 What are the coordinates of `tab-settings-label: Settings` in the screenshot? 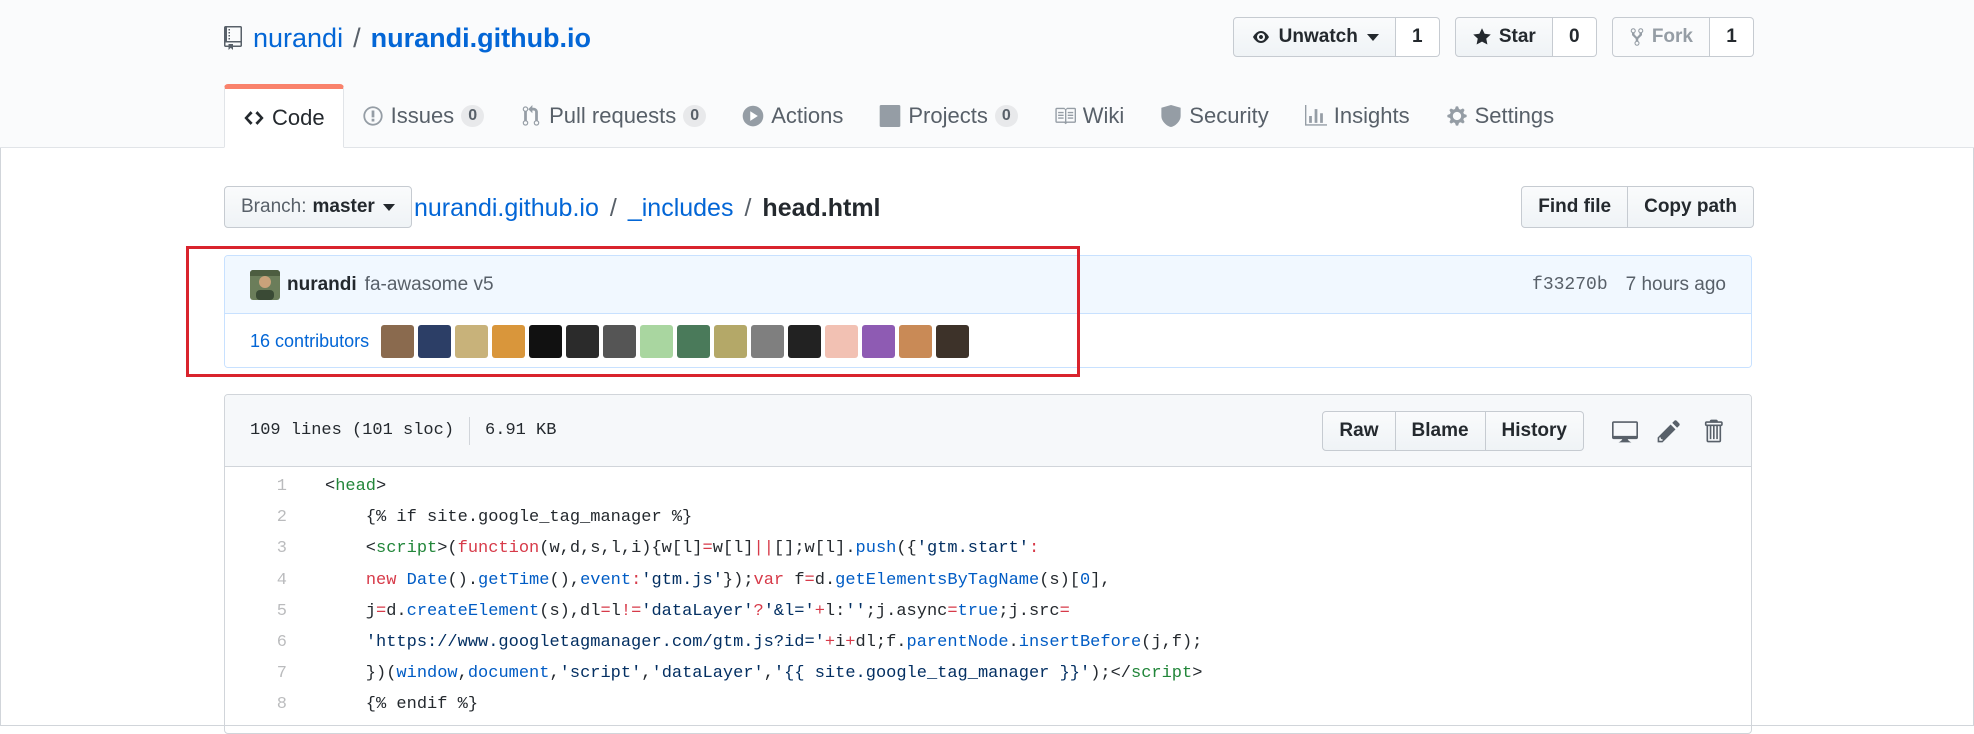 It's located at (1514, 115).